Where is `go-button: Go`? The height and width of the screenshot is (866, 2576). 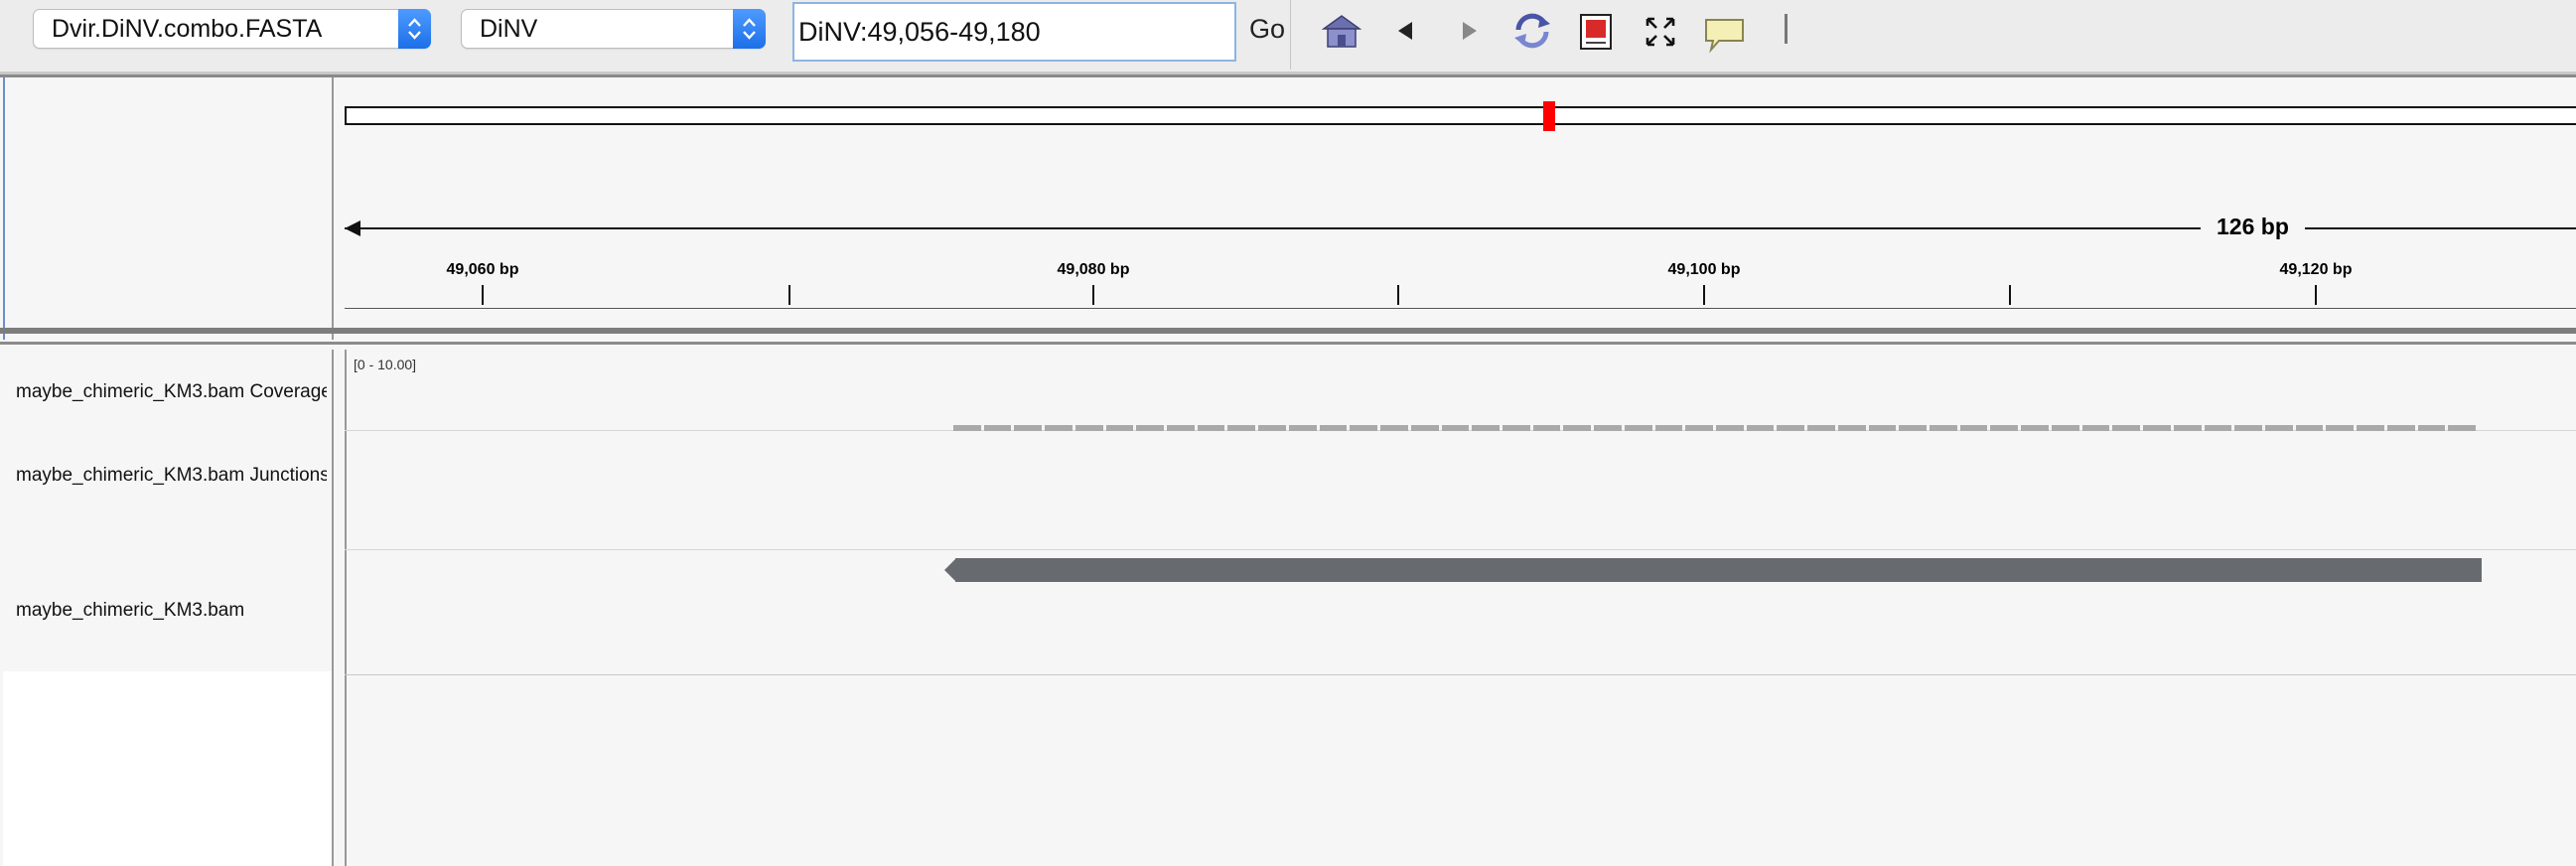 go-button: Go is located at coordinates (1267, 29).